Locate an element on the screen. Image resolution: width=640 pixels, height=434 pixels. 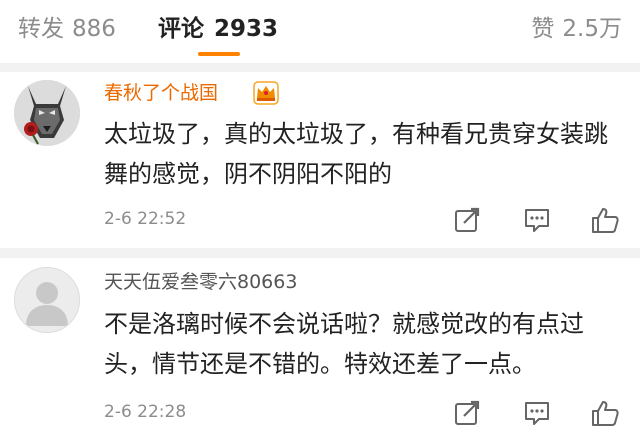
vip-crown-icon is located at coordinates (266, 93).